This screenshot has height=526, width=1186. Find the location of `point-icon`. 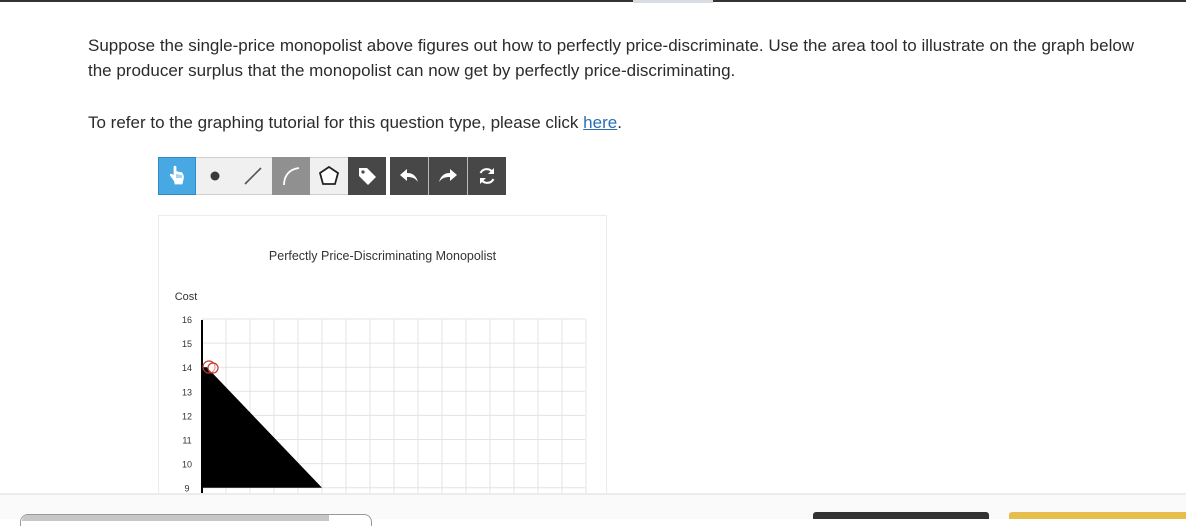

point-icon is located at coordinates (215, 176).